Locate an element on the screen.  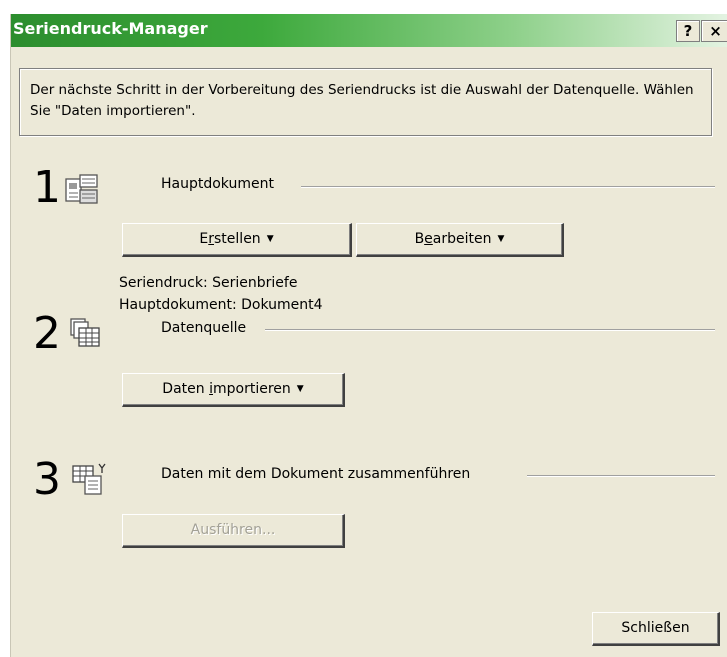
import-data-button-label-a: Daten is located at coordinates (186, 389).